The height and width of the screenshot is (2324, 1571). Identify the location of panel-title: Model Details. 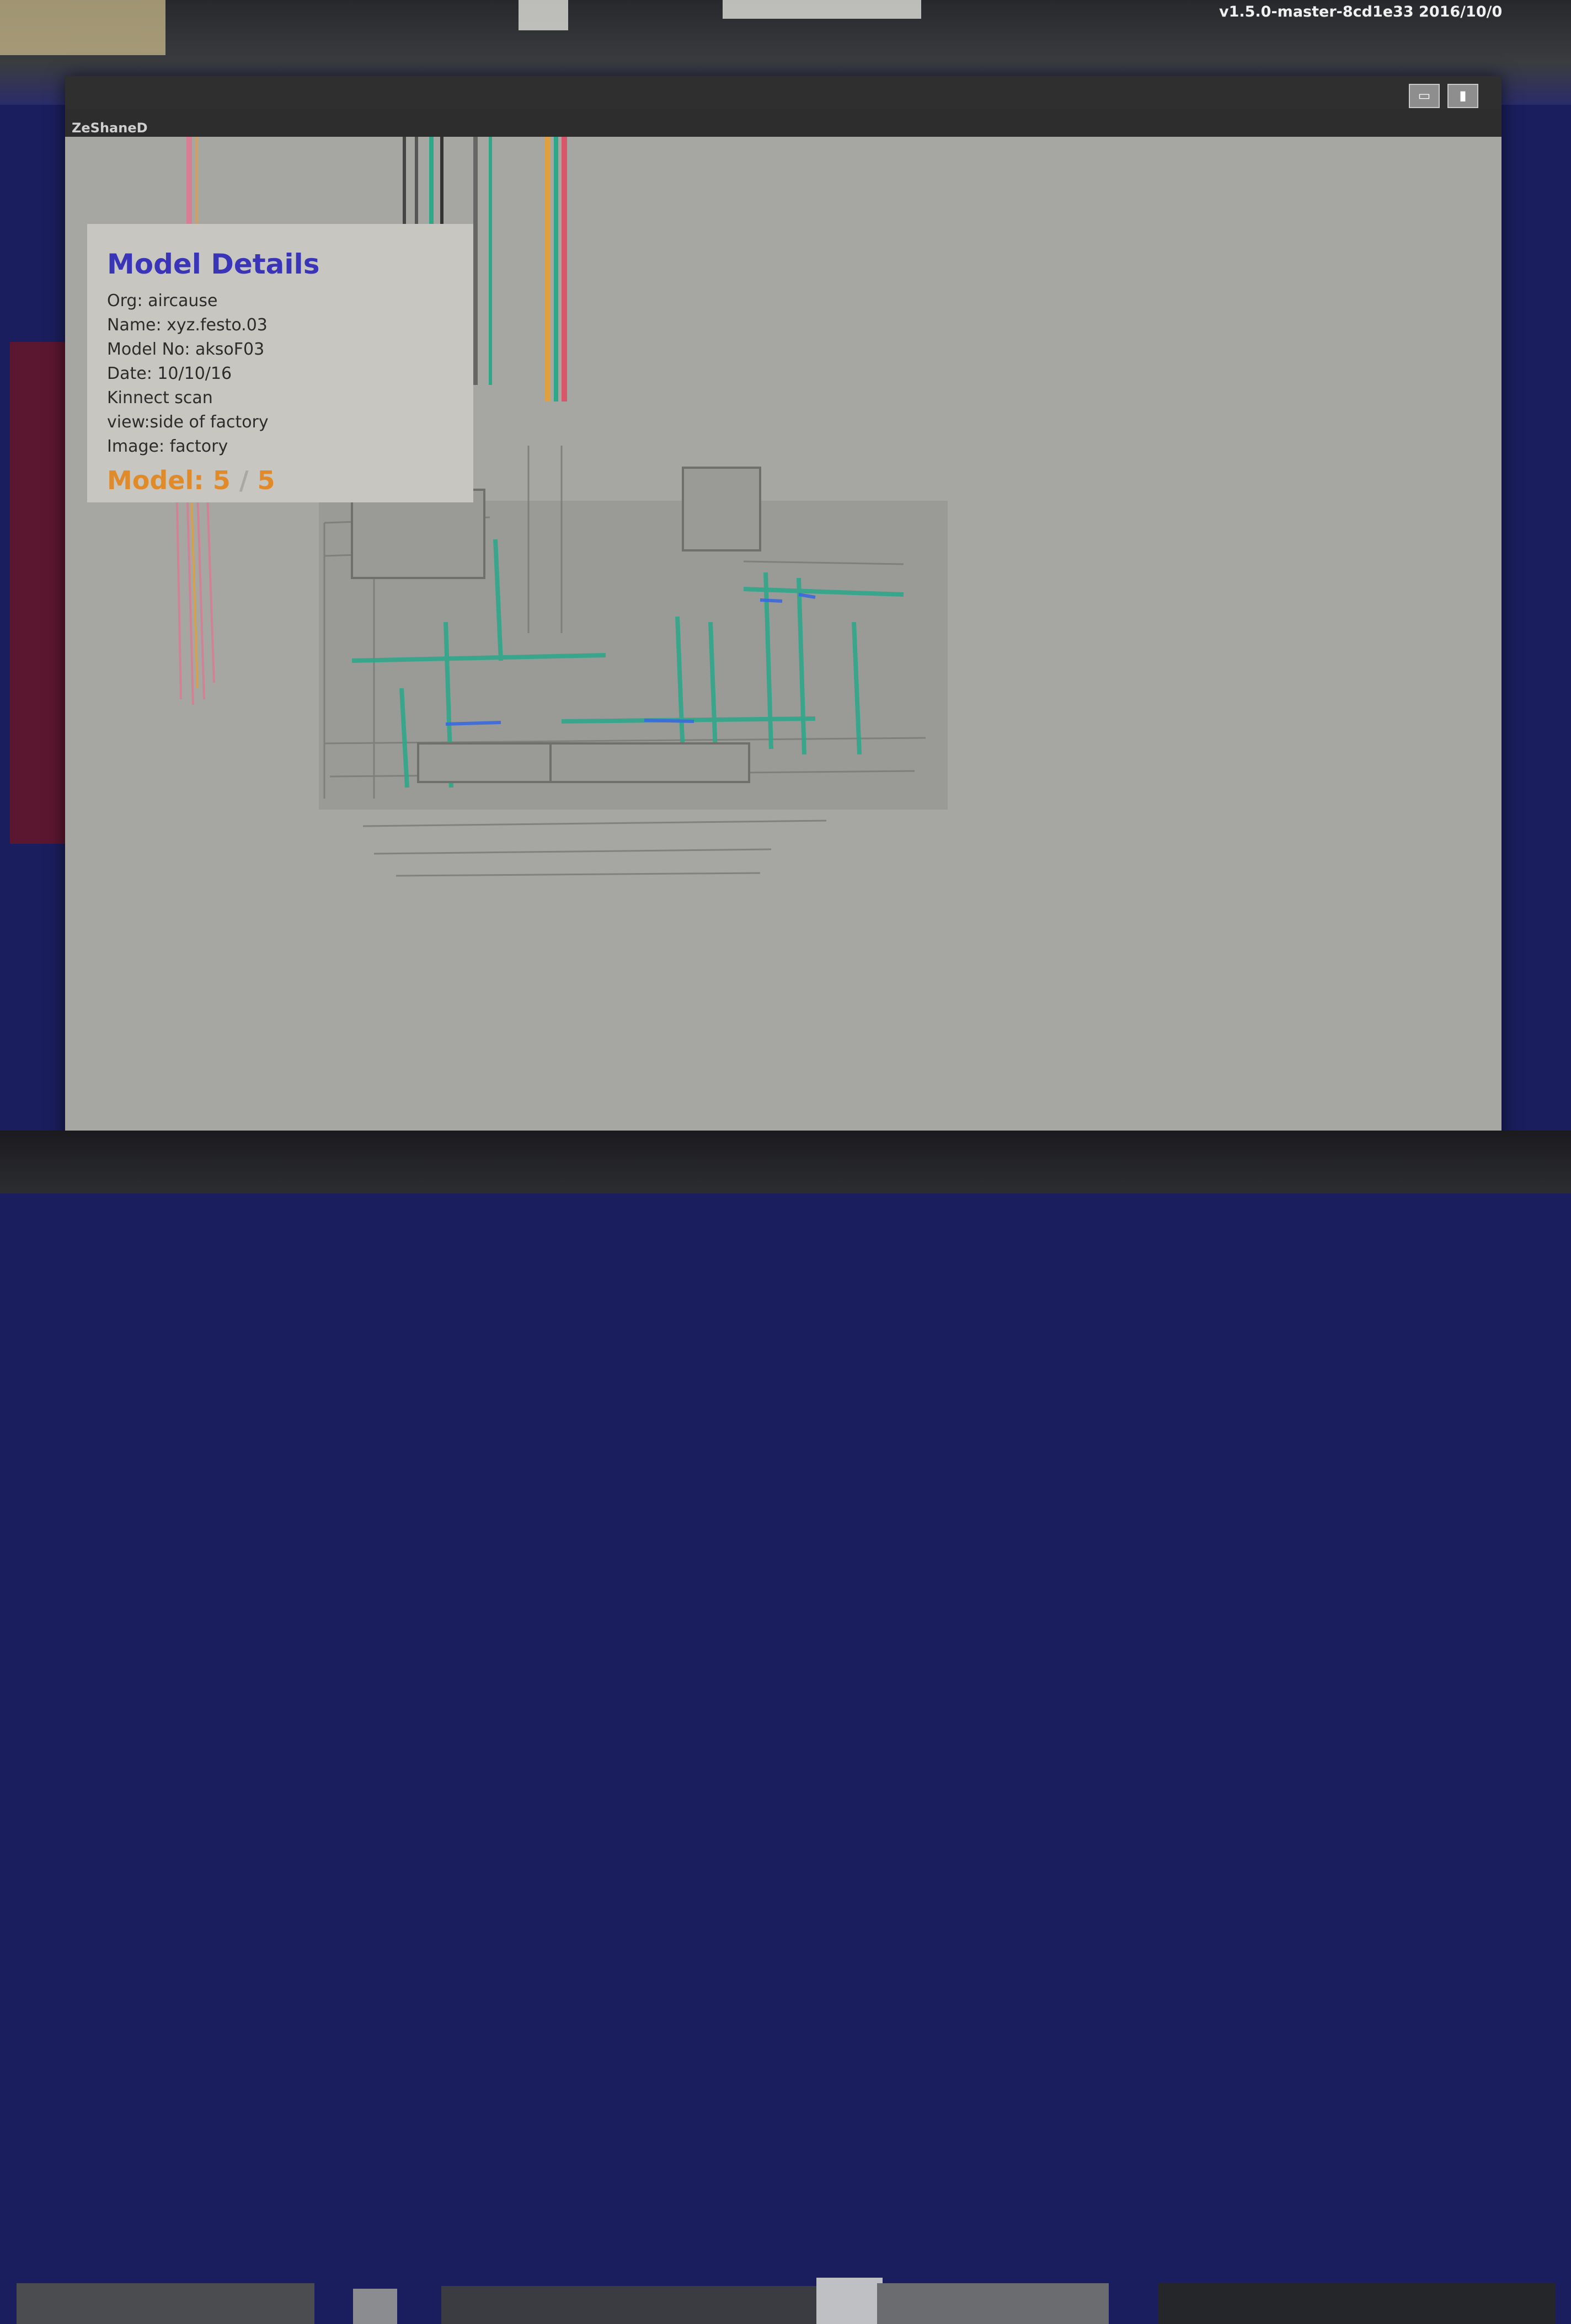
(213, 264).